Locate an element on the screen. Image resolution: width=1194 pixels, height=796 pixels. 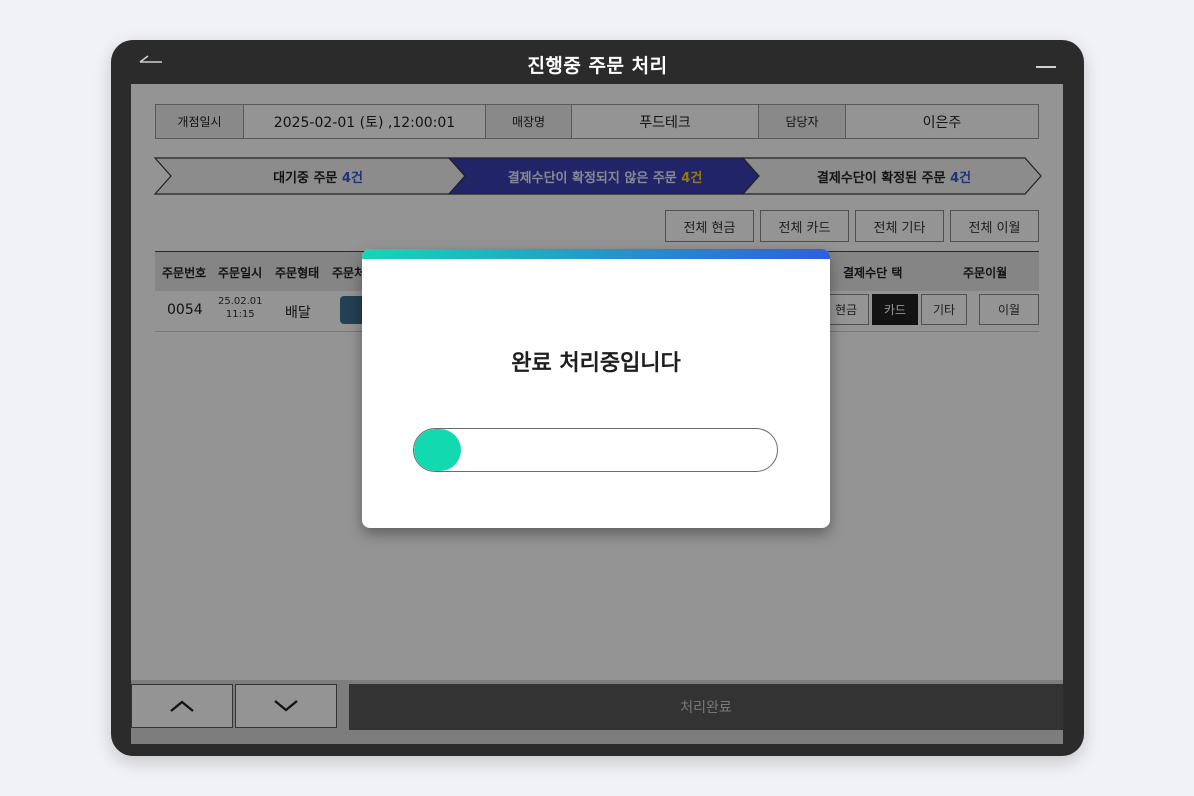
bottom-action-bar: 처리완료 is located at coordinates (597, 712).